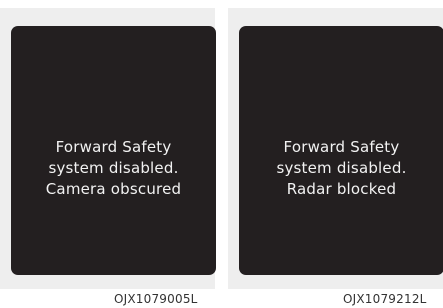 The width and height of the screenshot is (443, 308). Describe the element at coordinates (385, 299) in the screenshot. I see `figure-code-radar: OJX1079212L` at that location.